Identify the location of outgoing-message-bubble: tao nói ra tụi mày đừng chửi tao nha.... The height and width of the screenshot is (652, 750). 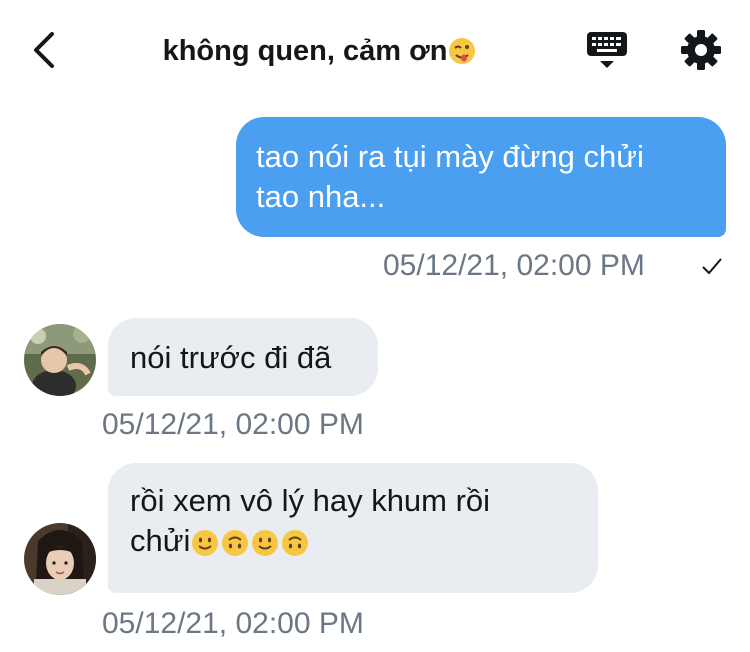
(481, 177).